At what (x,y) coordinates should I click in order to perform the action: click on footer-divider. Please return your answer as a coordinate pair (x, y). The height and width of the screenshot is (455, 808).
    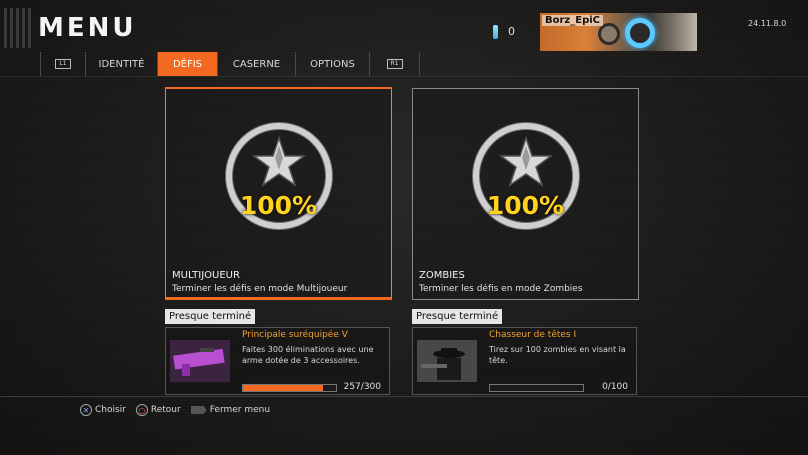
    Looking at the image, I should click on (404, 396).